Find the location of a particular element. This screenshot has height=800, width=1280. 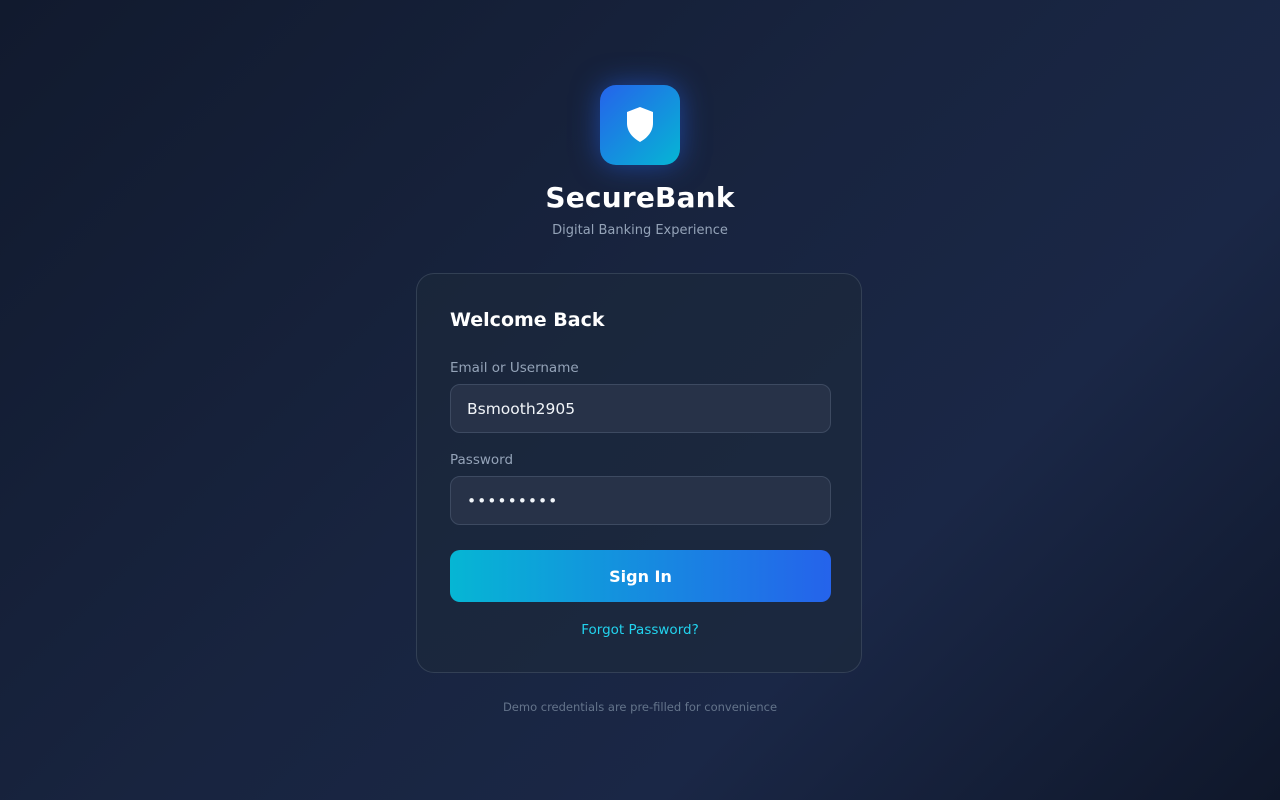

password-field is located at coordinates (640, 500).